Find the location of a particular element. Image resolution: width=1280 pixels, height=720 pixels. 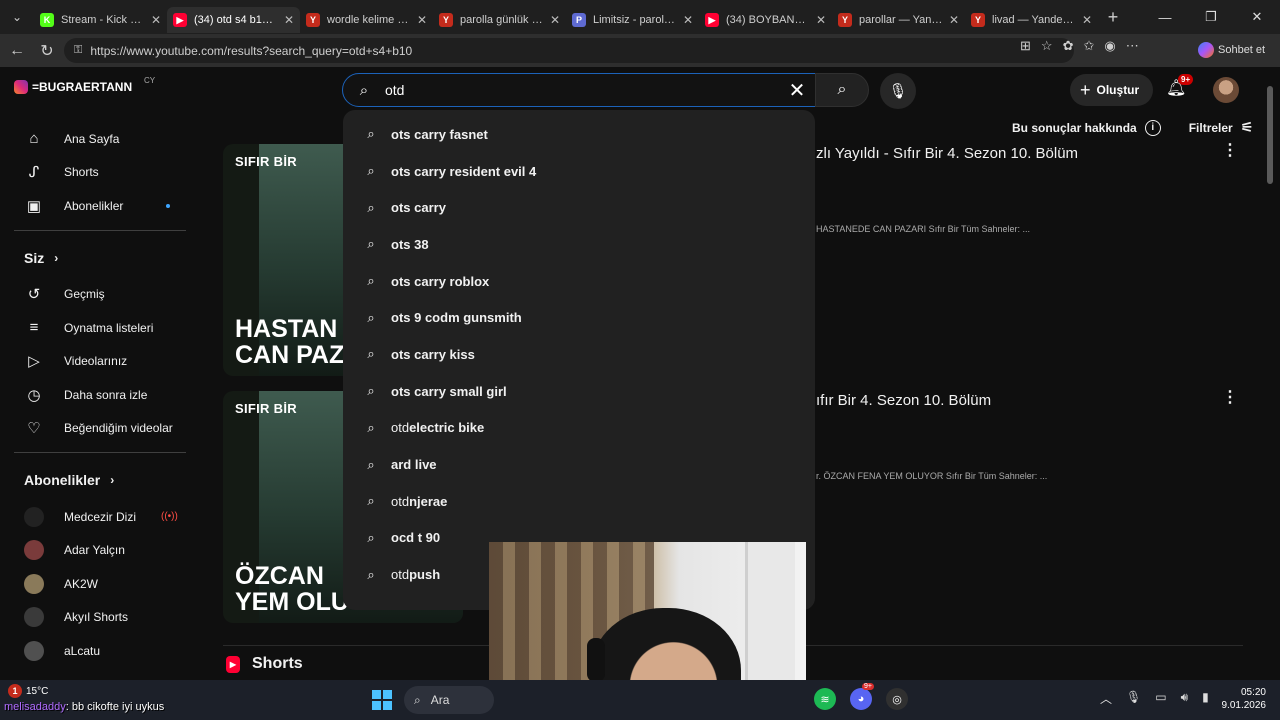

sidebar-subscription-item: aLcatu is located at coordinates (100, 651).